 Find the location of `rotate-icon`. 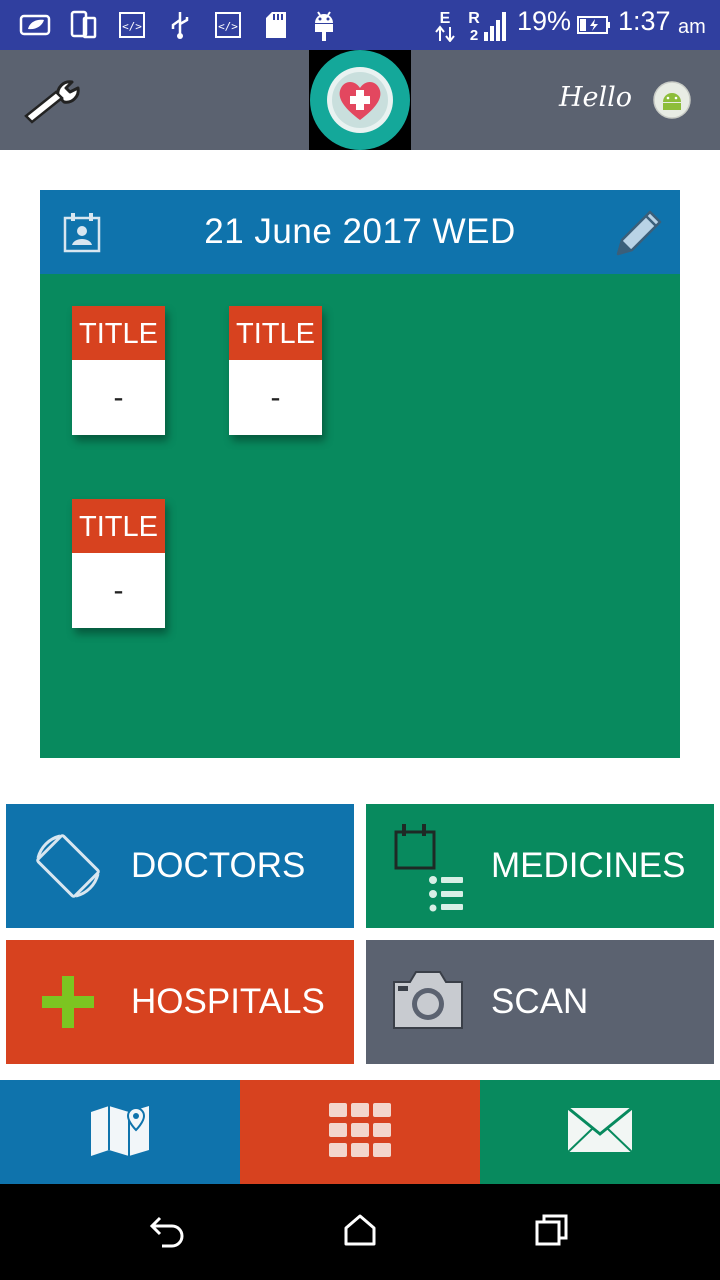

rotate-icon is located at coordinates (68, 868).